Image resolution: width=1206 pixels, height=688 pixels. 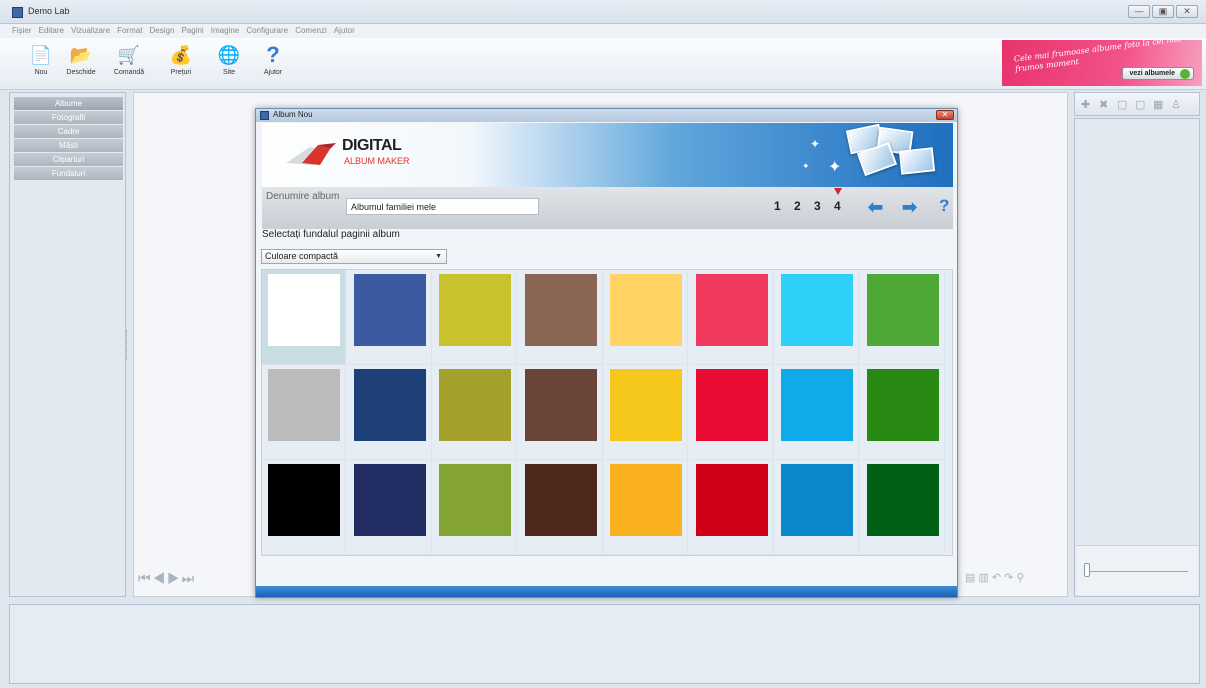 What do you see at coordinates (998, 578) in the screenshot?
I see `undo-icon: ↶` at bounding box center [998, 578].